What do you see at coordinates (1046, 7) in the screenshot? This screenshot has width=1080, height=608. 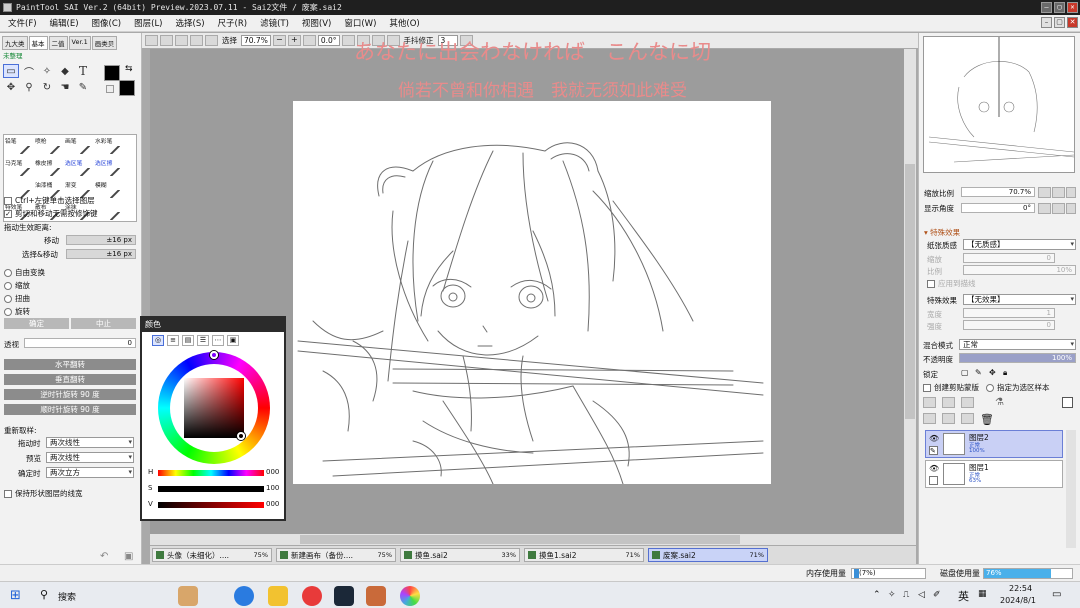 I see `minimize-button: –` at bounding box center [1046, 7].